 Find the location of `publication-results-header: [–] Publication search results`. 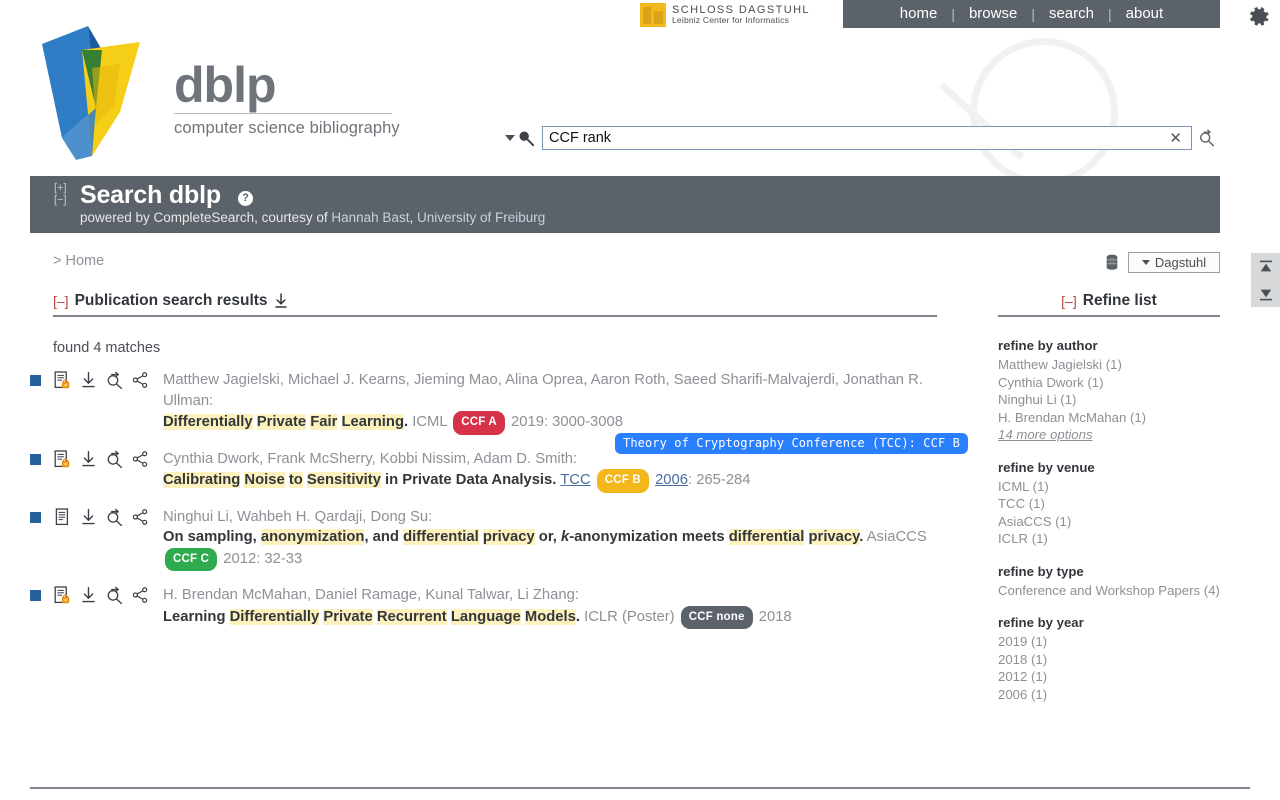

publication-results-header: [–] Publication search results is located at coordinates (495, 304).